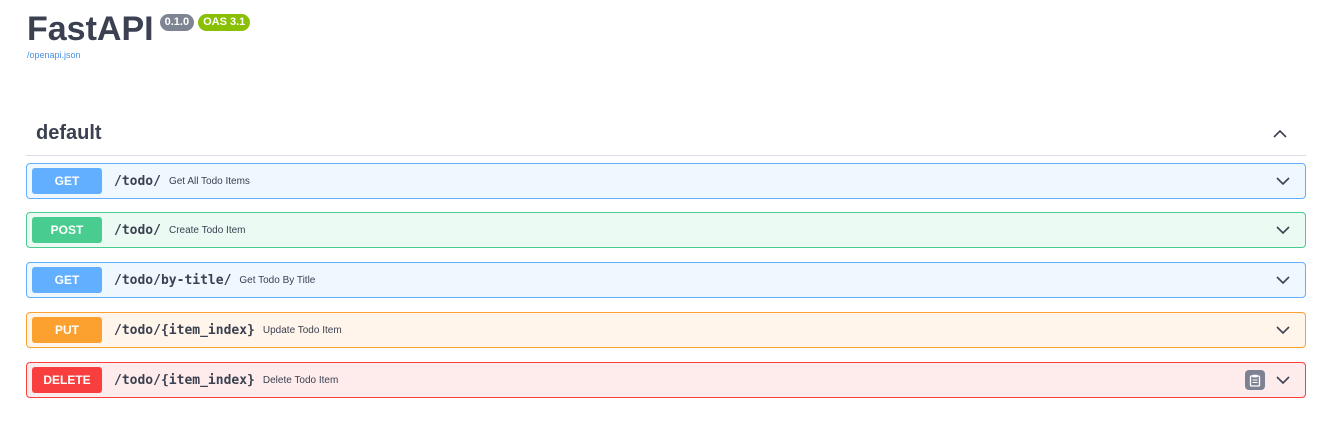 This screenshot has width=1321, height=424. I want to click on operation-summary: Get All Todo Items, so click(209, 181).